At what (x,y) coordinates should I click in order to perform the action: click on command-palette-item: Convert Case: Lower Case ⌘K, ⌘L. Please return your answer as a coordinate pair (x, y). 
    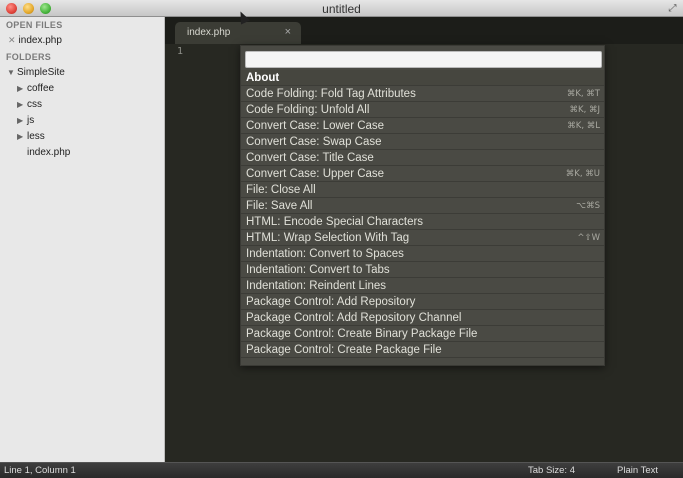
    Looking at the image, I should click on (422, 126).